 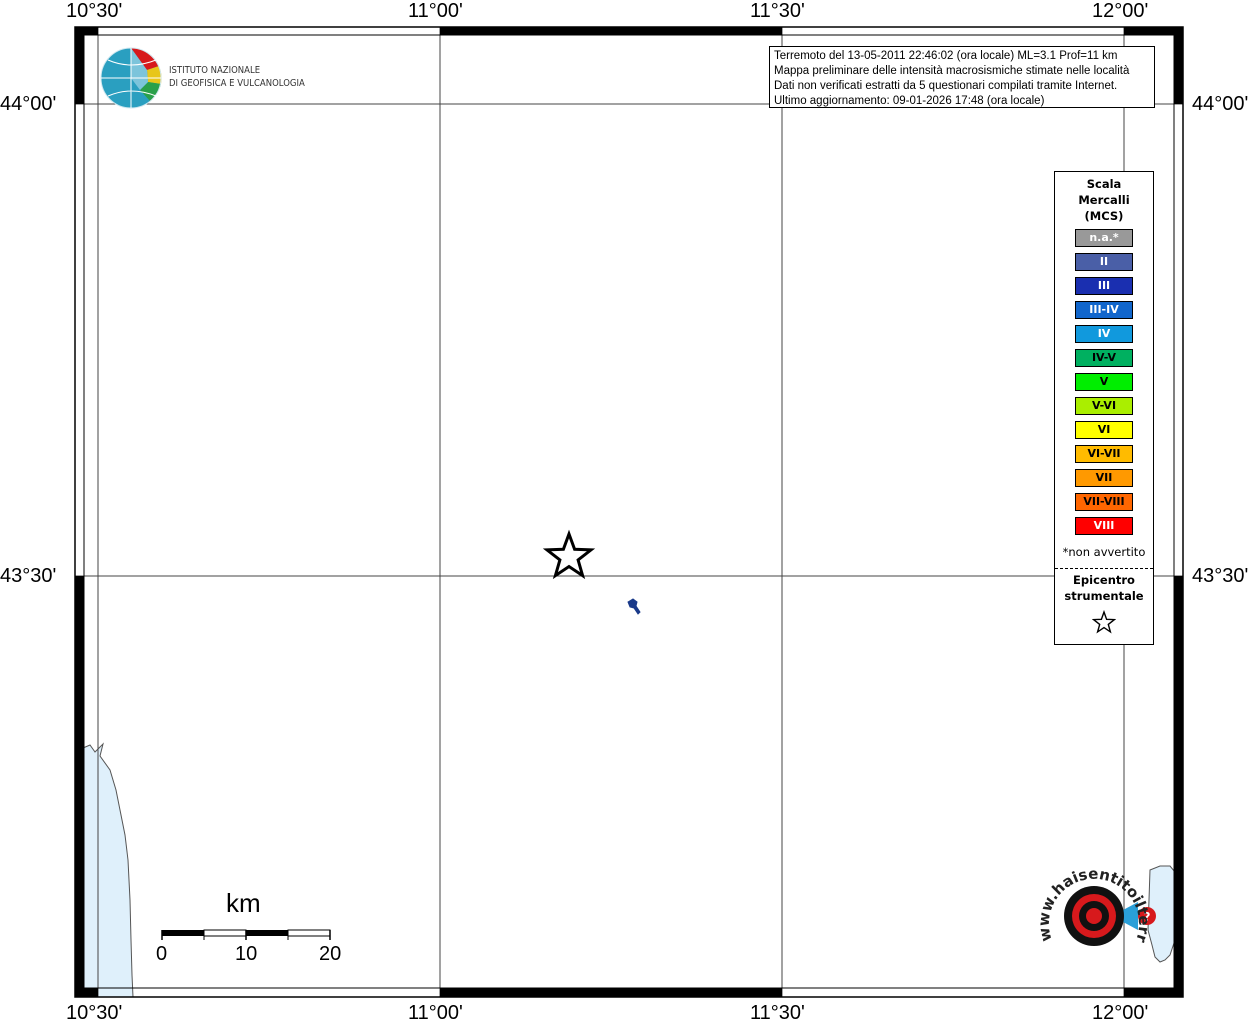 What do you see at coordinates (1104, 310) in the screenshot?
I see `legend-item: III-IV` at bounding box center [1104, 310].